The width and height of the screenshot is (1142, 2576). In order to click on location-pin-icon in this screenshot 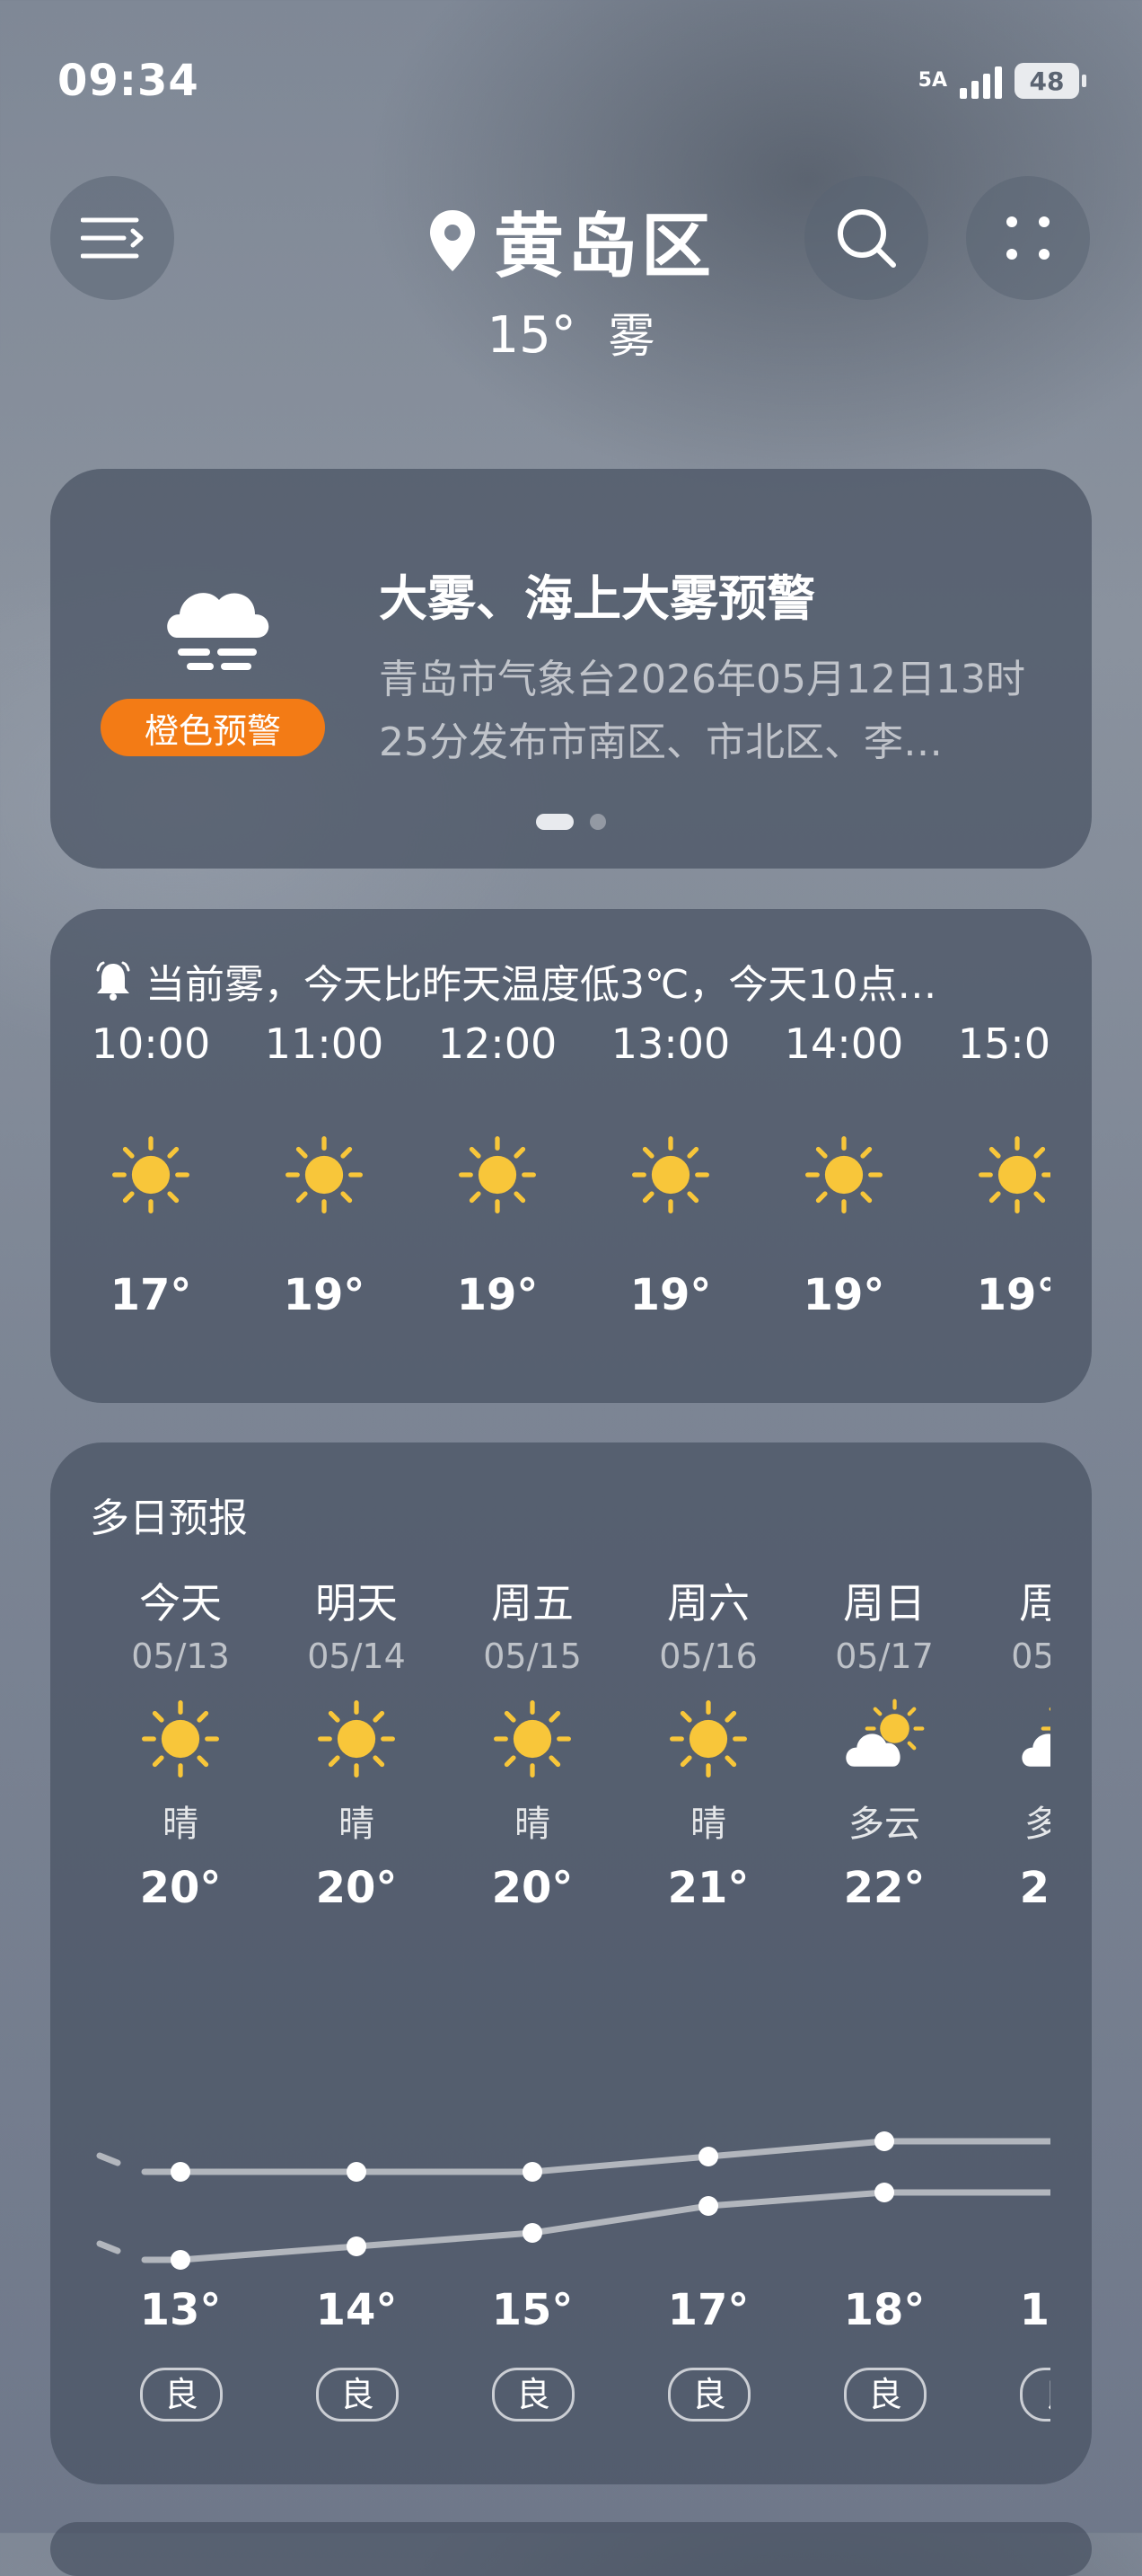, I will do `click(452, 240)`.